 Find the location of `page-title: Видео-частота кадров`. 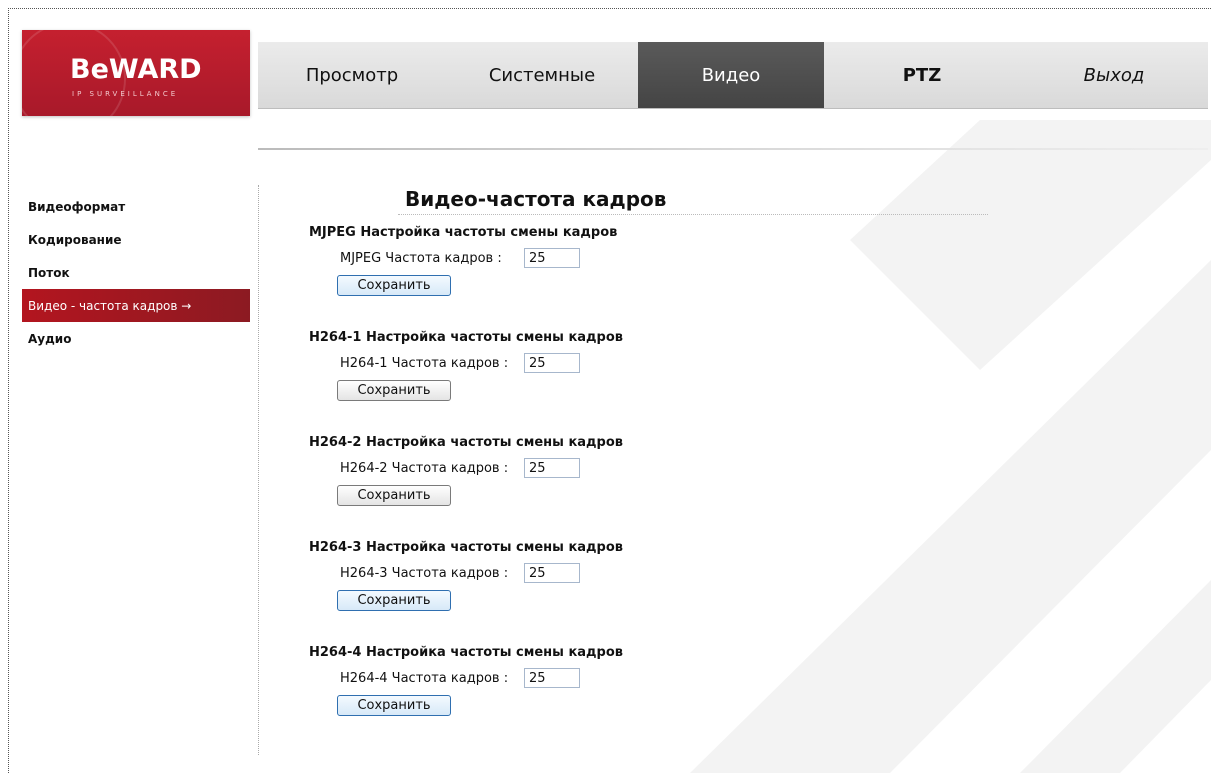

page-title: Видео-частота кадров is located at coordinates (536, 199).